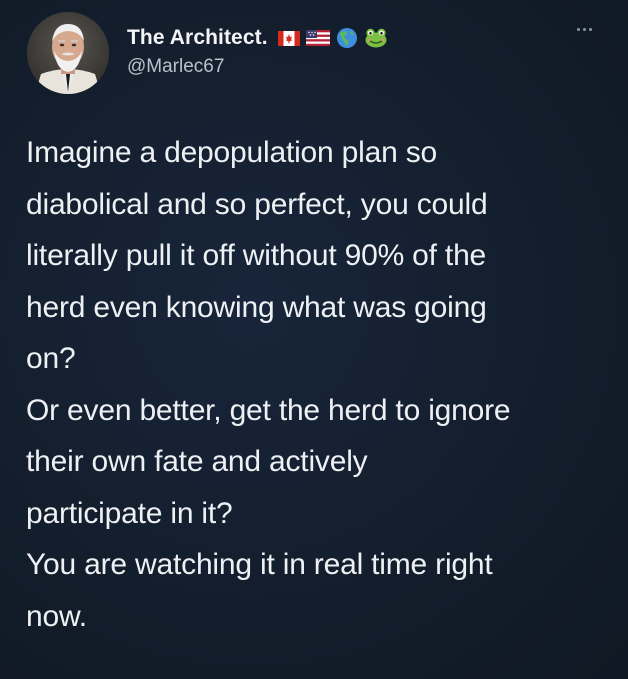 This screenshot has width=628, height=679. Describe the element at coordinates (256, 307) in the screenshot. I see `tweet-text-line: herd even knowing what was going` at that location.